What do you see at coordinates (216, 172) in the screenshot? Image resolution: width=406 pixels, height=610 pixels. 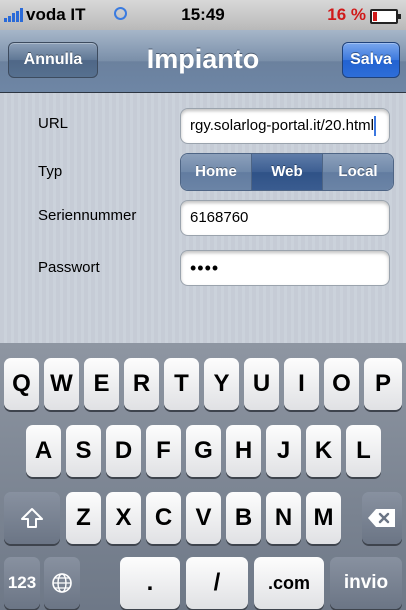 I see `segment-home: Home` at bounding box center [216, 172].